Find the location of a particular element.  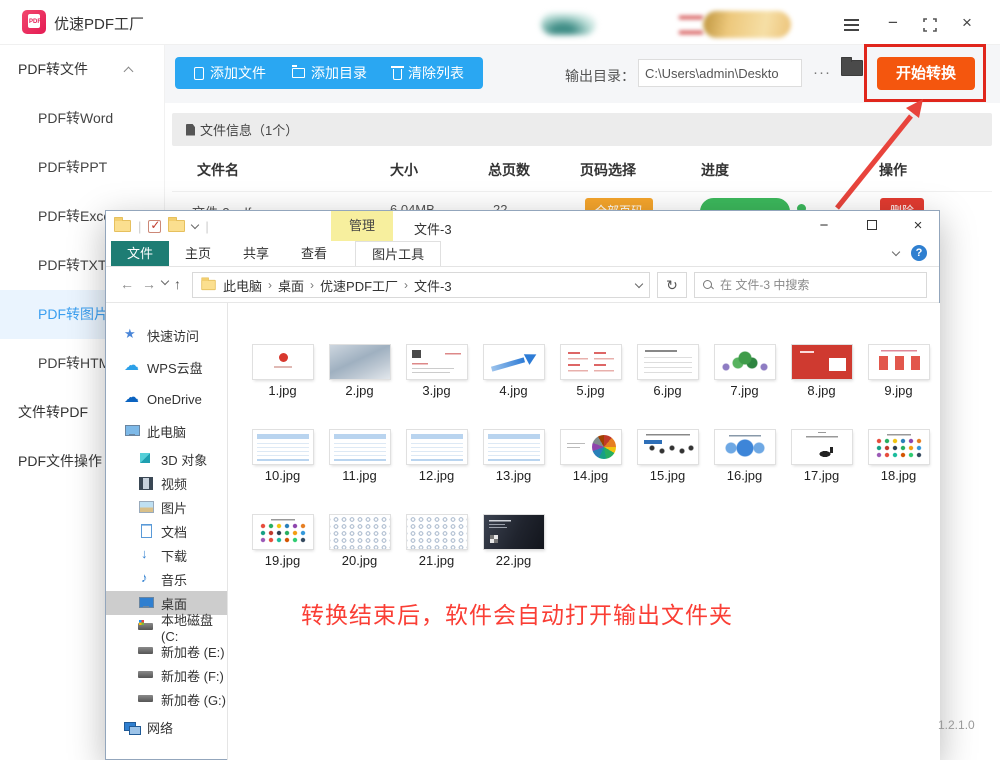

explorer-nav-item: 3D 对象 is located at coordinates (166, 459).